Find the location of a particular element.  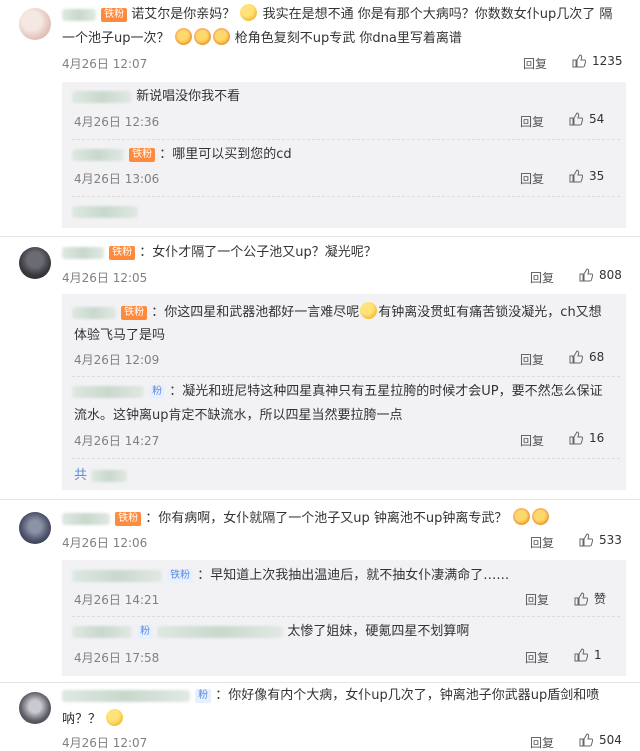

smile-emoji-icon is located at coordinates (369, 310).